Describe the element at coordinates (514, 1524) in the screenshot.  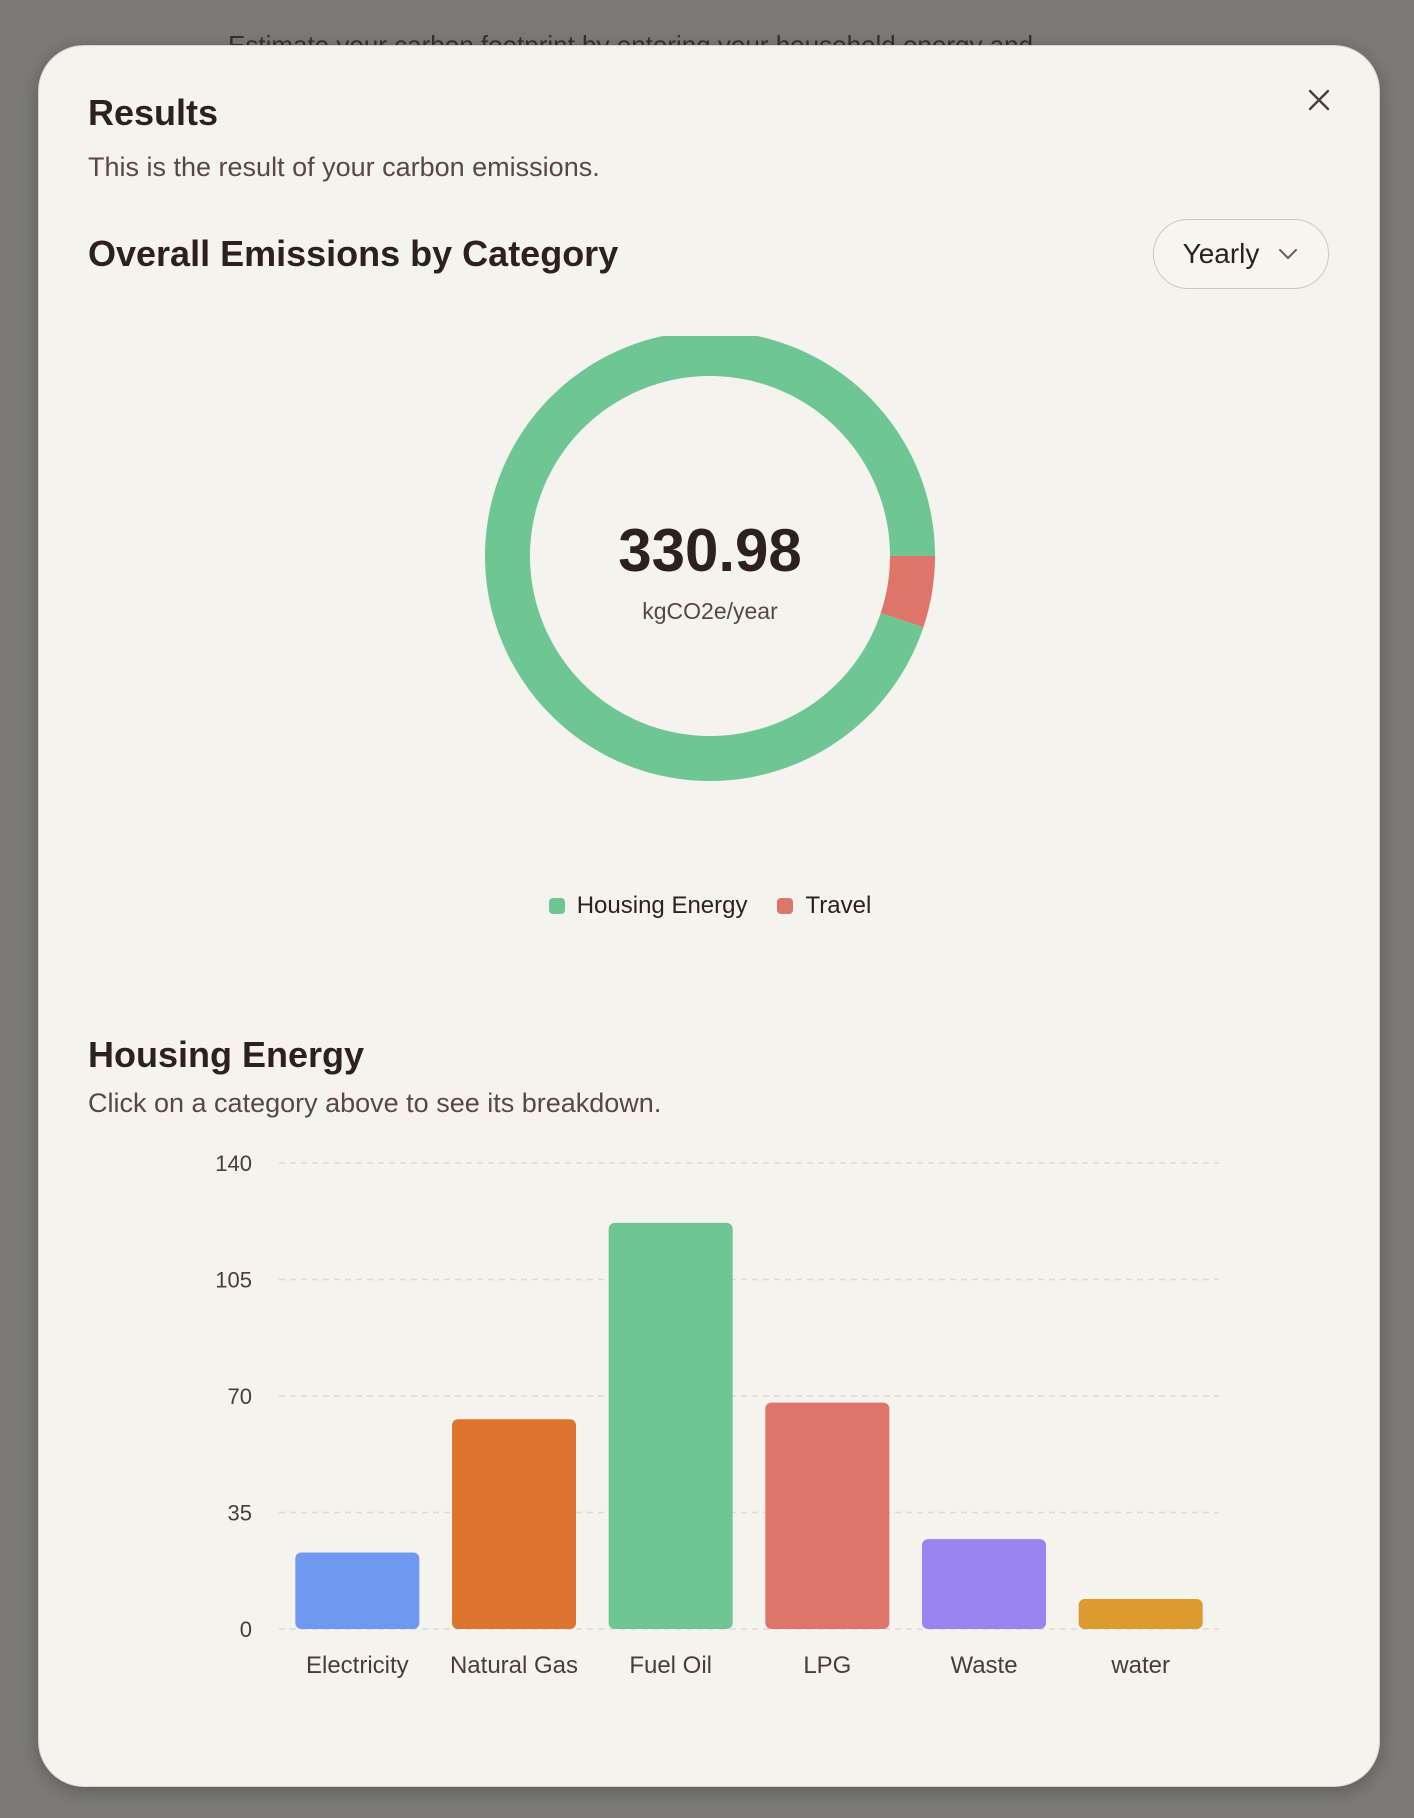
I see `bar-natural-gas` at that location.